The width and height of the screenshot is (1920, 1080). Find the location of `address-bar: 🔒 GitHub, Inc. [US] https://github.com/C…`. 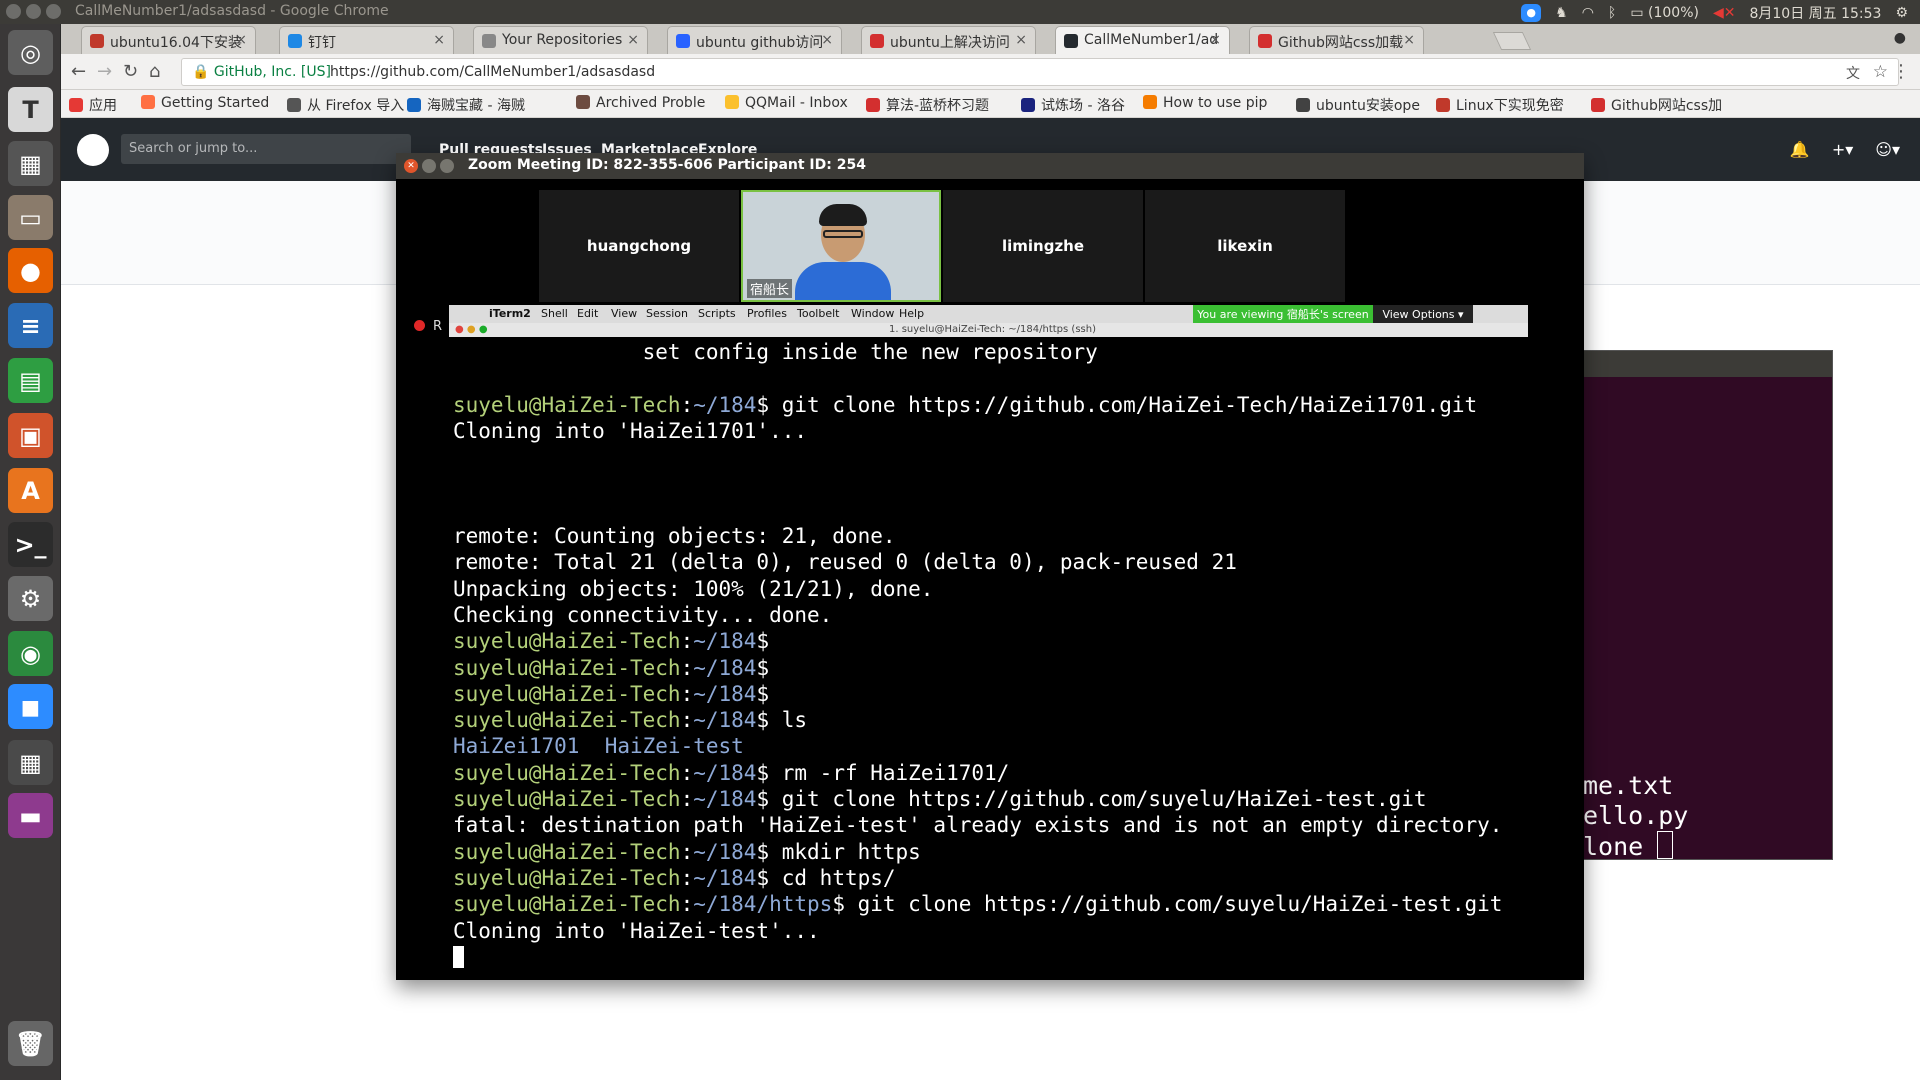

address-bar: 🔒 GitHub, Inc. [US] https://github.com/C… is located at coordinates (1040, 72).